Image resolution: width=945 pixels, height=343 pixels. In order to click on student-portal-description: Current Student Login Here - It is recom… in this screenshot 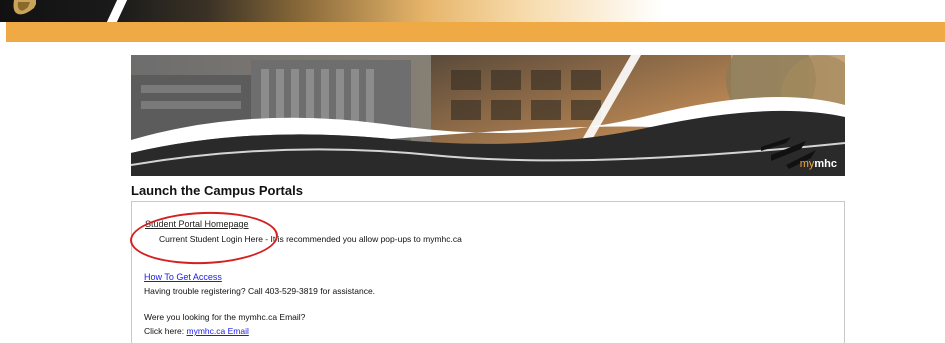, I will do `click(310, 239)`.